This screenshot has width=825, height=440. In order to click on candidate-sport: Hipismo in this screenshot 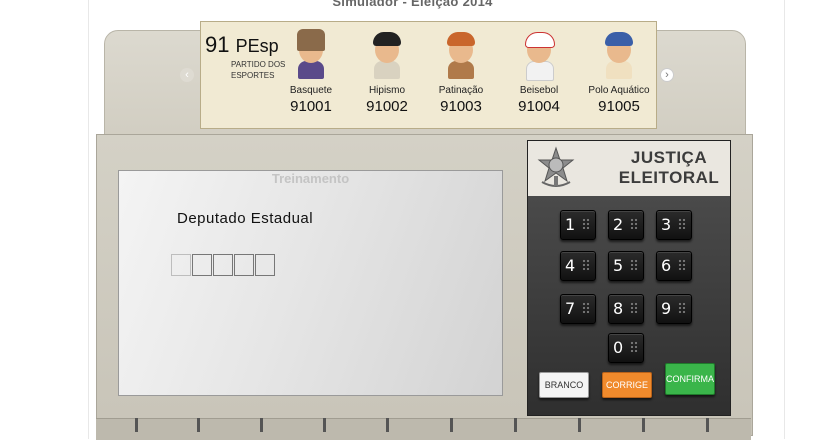, I will do `click(387, 90)`.